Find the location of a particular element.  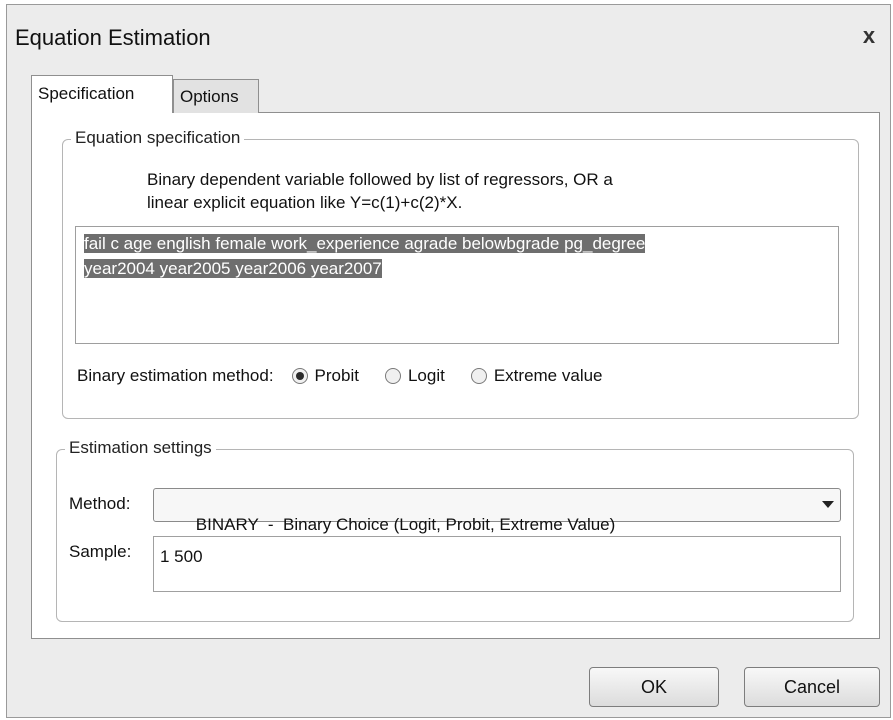

title-bar: Equation Estimation x is located at coordinates (448, 36).